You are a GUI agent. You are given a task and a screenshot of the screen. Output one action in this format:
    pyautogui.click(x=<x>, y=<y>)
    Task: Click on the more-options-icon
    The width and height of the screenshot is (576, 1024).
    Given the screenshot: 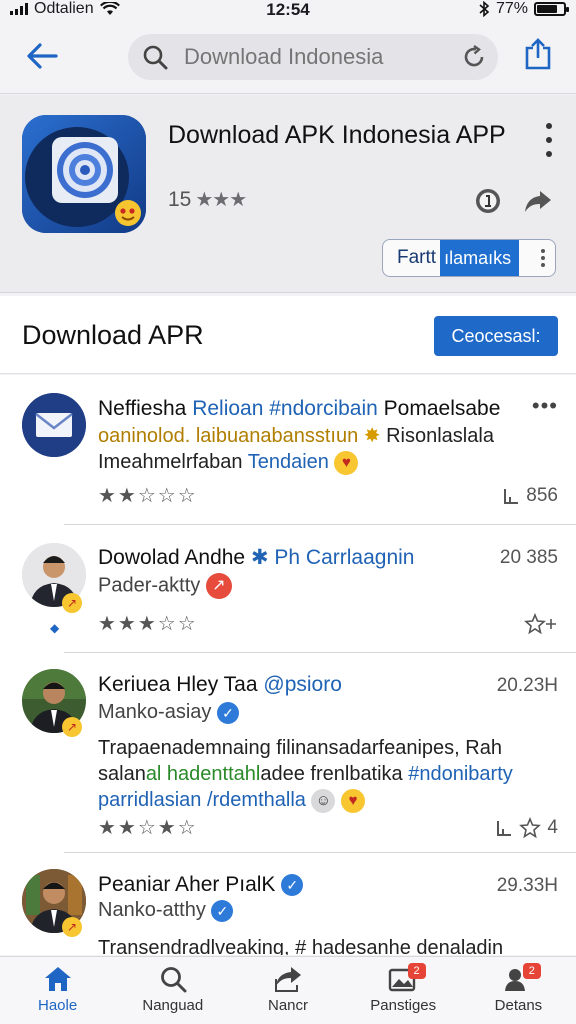 What is the action you would take?
    pyautogui.click(x=549, y=140)
    